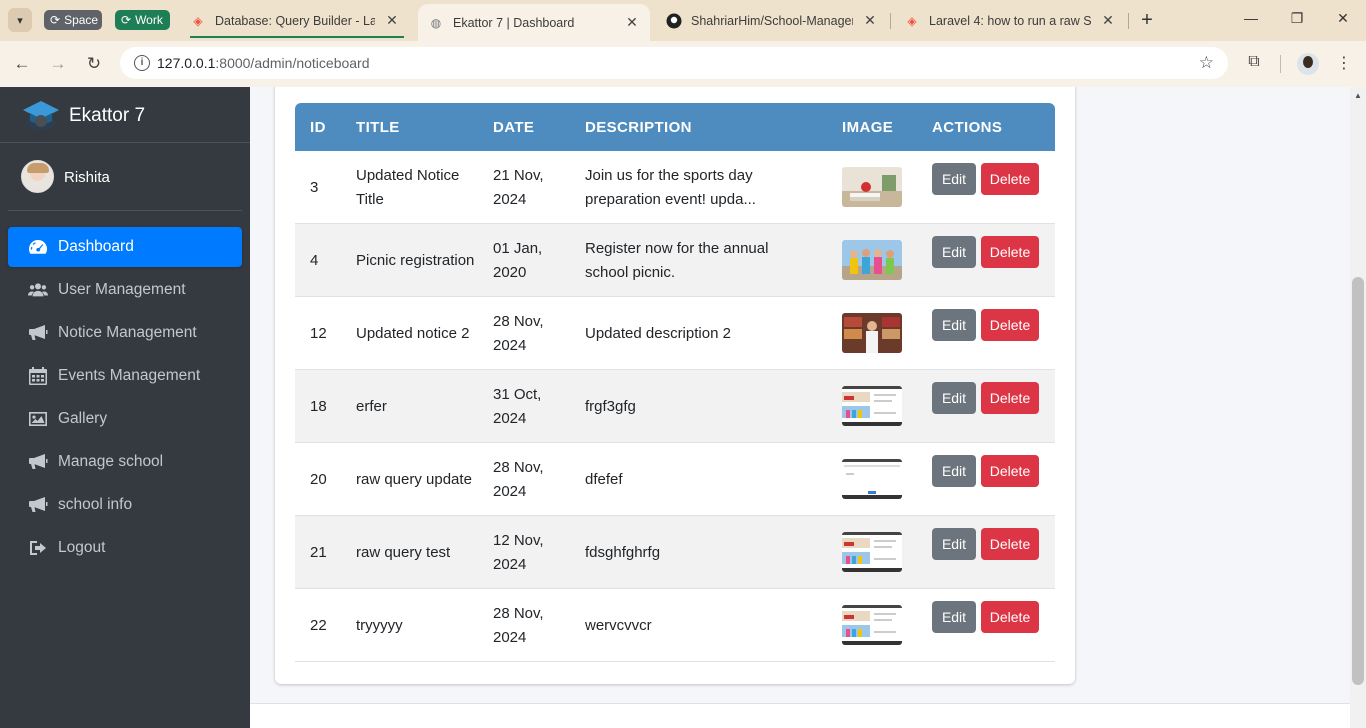 Image resolution: width=1366 pixels, height=728 pixels. I want to click on cell-description: fdsghfghrfg, so click(623, 552).